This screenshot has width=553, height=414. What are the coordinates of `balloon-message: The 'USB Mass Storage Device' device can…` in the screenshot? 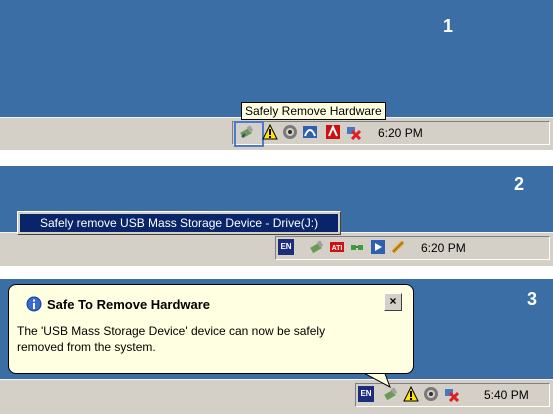 It's located at (171, 339).